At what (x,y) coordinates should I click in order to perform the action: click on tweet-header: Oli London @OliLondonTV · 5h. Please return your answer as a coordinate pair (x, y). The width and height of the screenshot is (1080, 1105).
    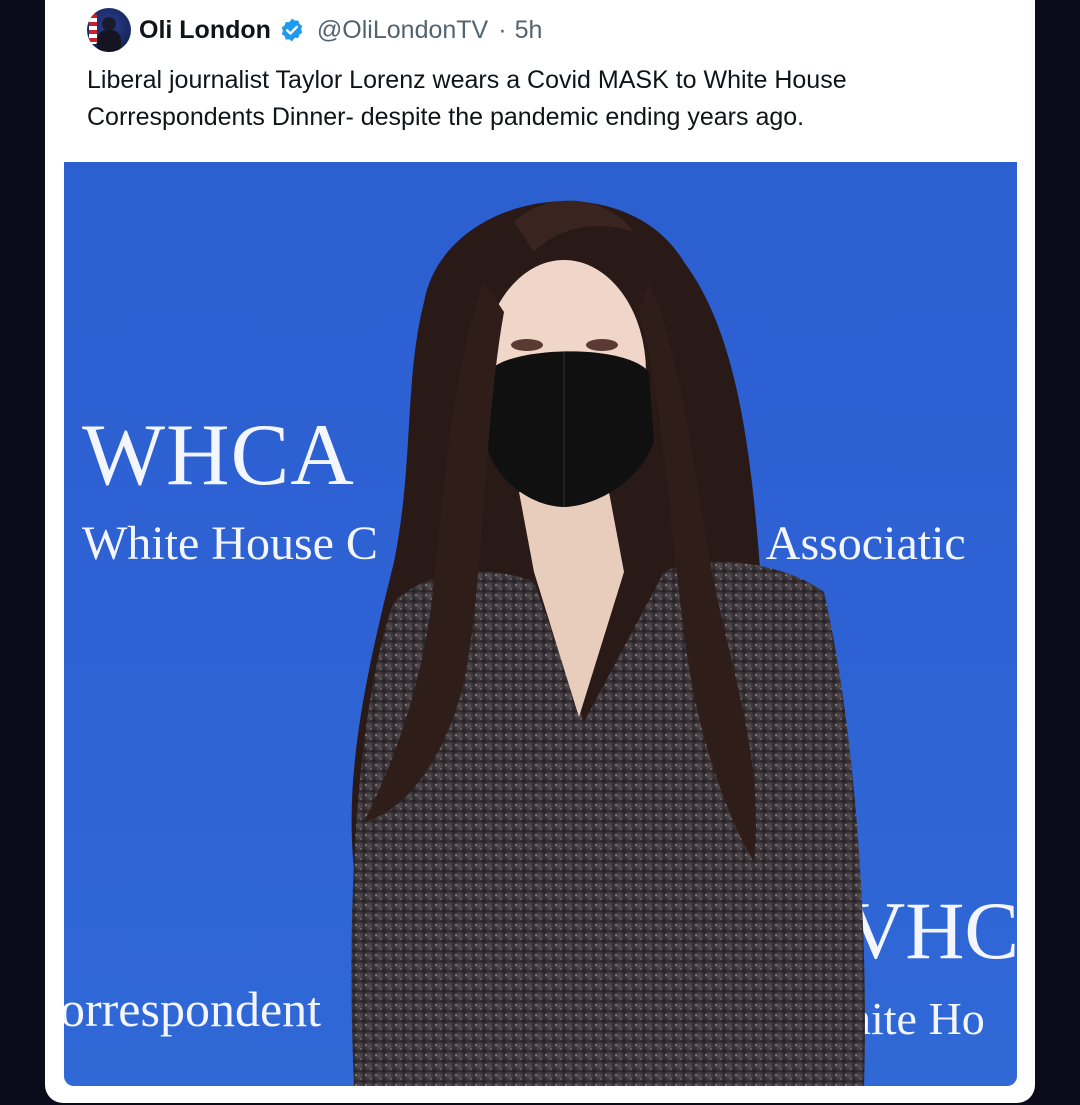
    Looking at the image, I should click on (314, 30).